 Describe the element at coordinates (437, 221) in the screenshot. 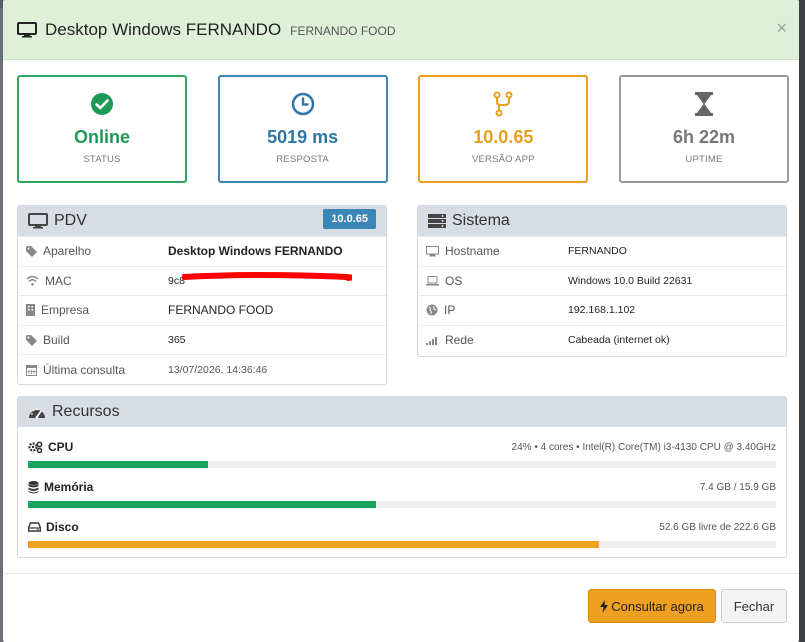

I see `server-icon` at that location.